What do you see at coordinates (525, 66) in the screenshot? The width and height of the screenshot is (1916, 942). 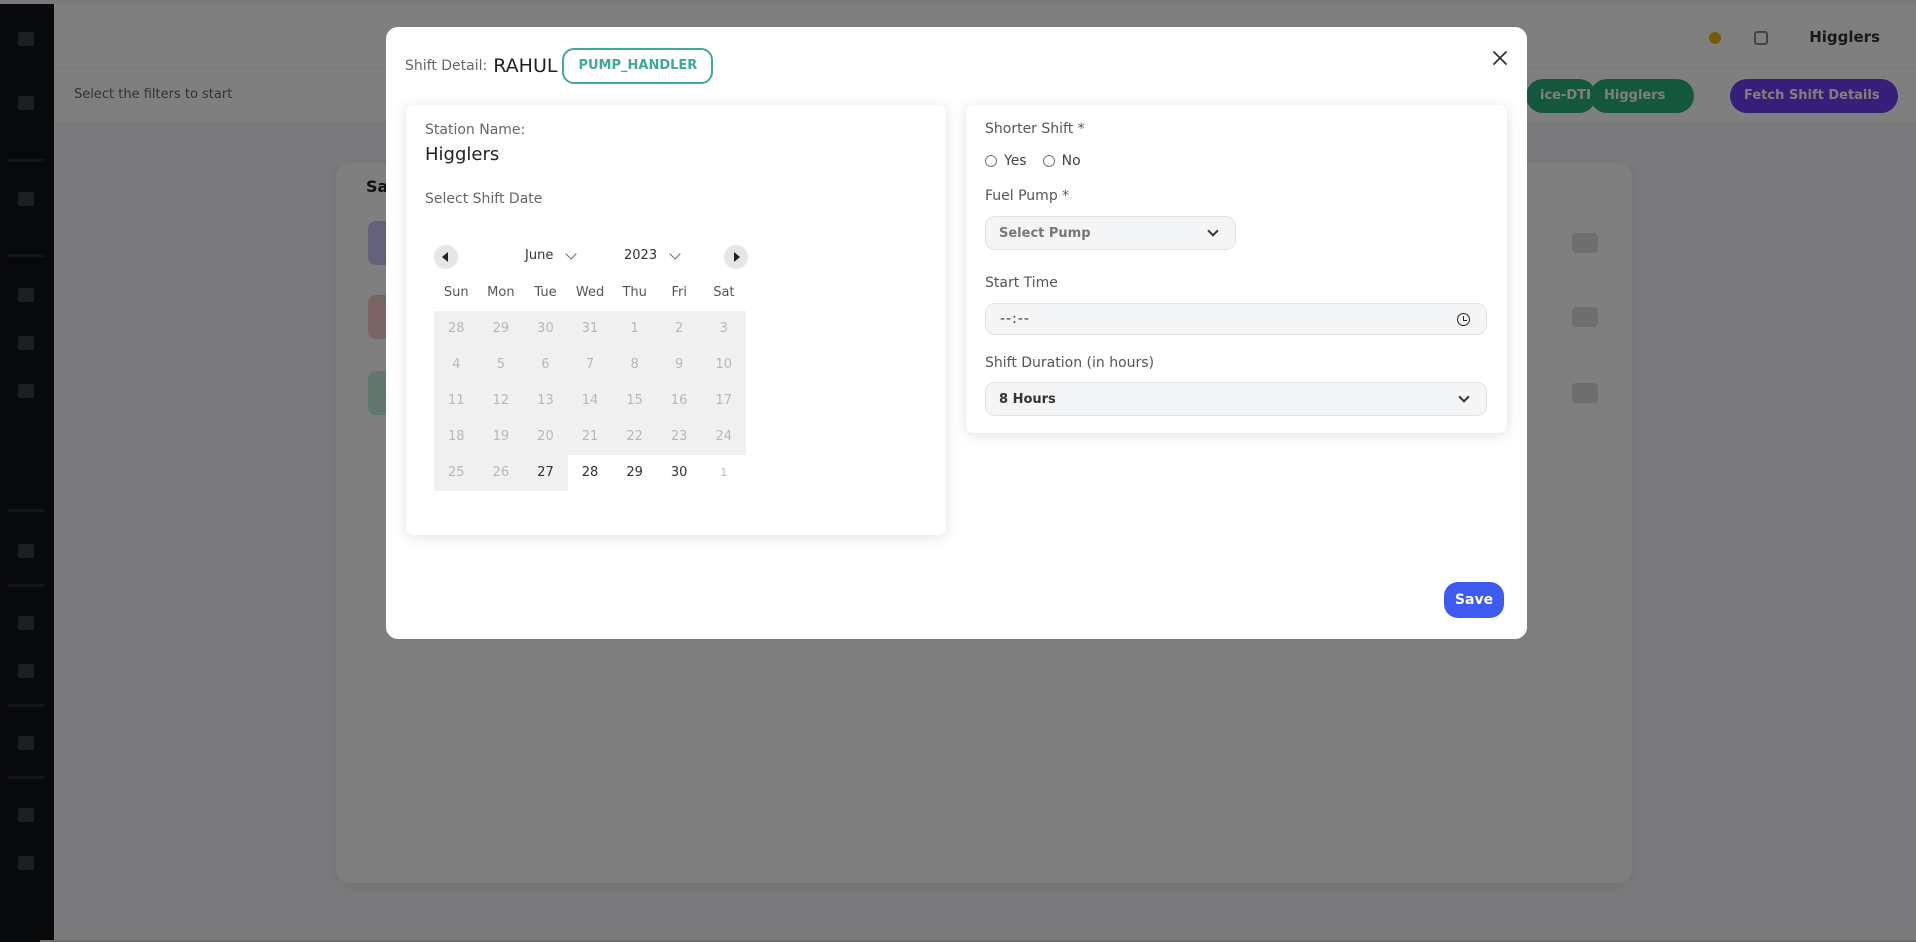 I see `employee-name: RAHUL` at bounding box center [525, 66].